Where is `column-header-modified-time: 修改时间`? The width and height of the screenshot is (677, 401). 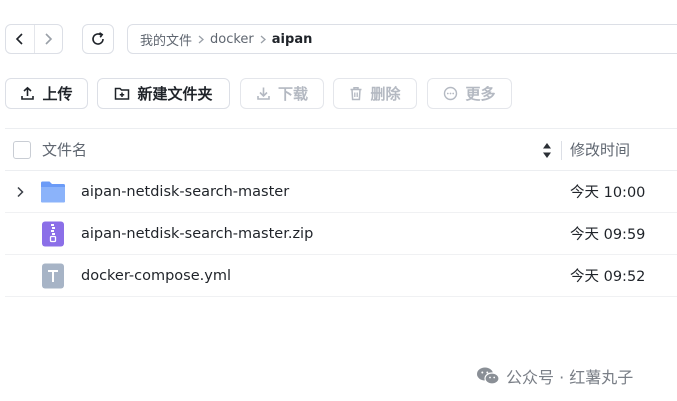 column-header-modified-time: 修改时间 is located at coordinates (600, 149).